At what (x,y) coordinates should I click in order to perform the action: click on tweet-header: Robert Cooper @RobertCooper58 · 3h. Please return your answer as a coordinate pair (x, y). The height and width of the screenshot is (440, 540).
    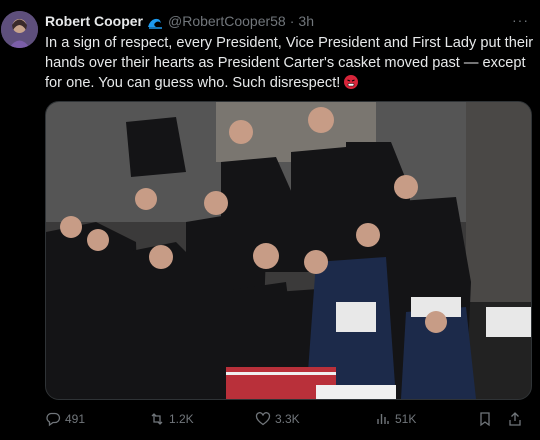
    Looking at the image, I should click on (179, 21).